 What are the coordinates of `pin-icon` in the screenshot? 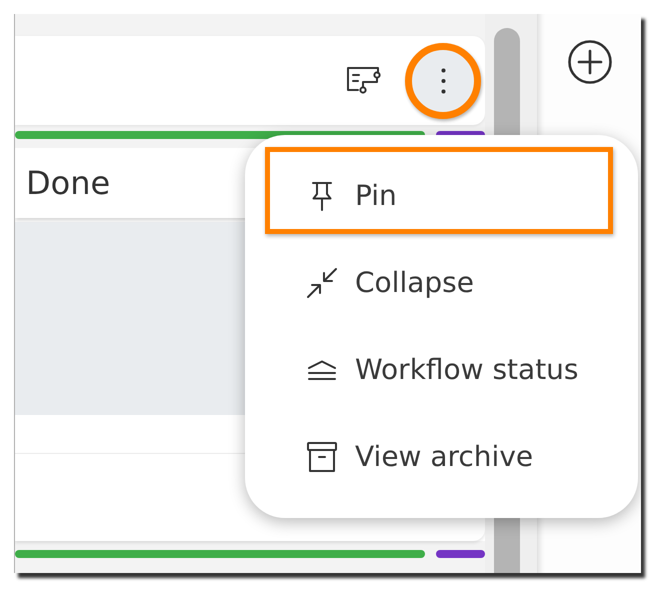 It's located at (322, 195).